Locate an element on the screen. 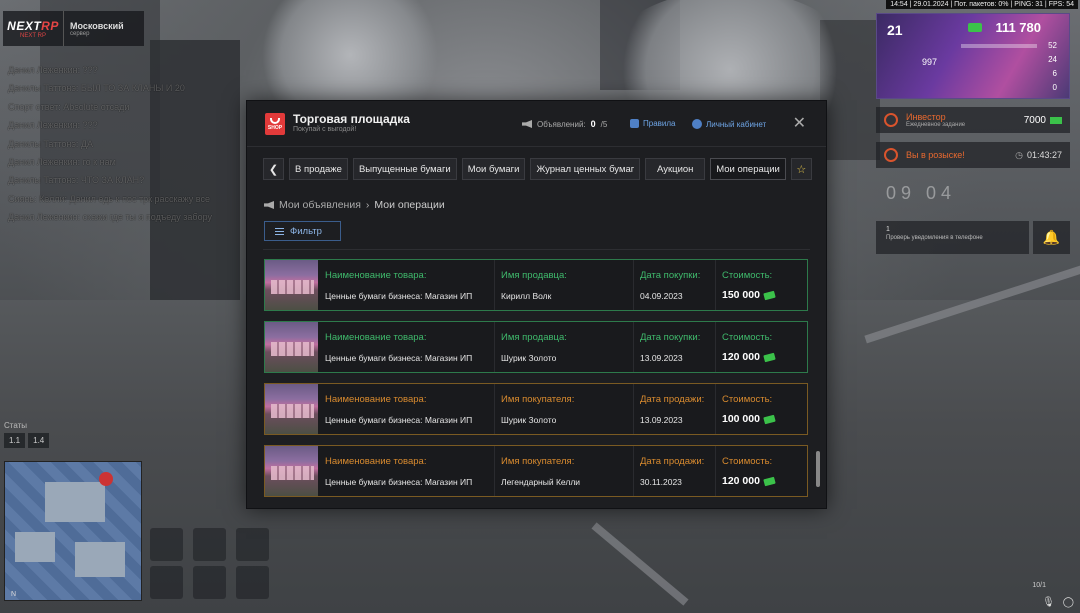 The height and width of the screenshot is (613, 1080). tab-auction: Аукцион is located at coordinates (675, 169).